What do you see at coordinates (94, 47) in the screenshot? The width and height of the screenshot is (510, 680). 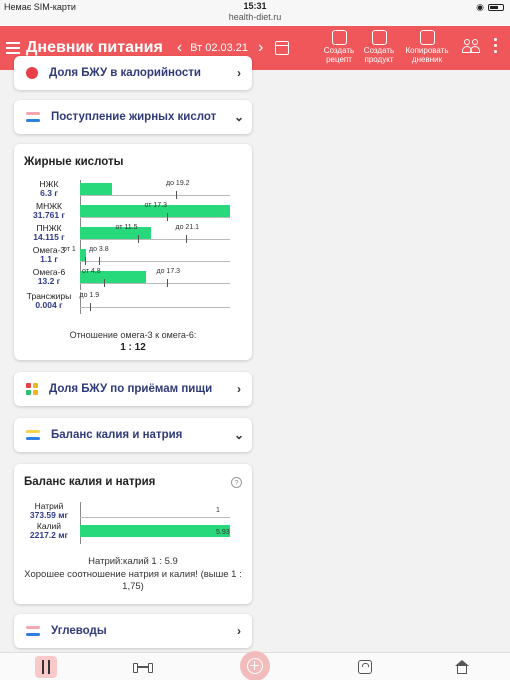 I see `app-title: Дневник питания` at bounding box center [94, 47].